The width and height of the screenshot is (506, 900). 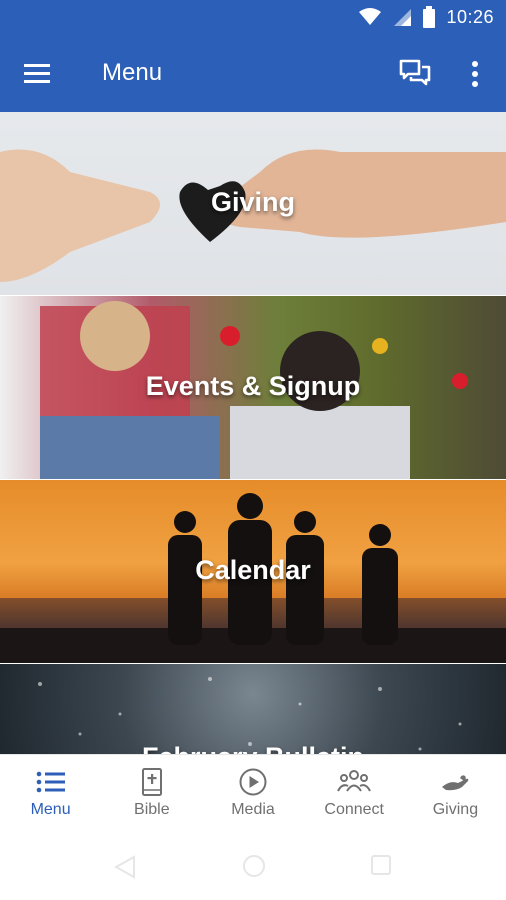 I want to click on system-navigation-bar, so click(x=253, y=866).